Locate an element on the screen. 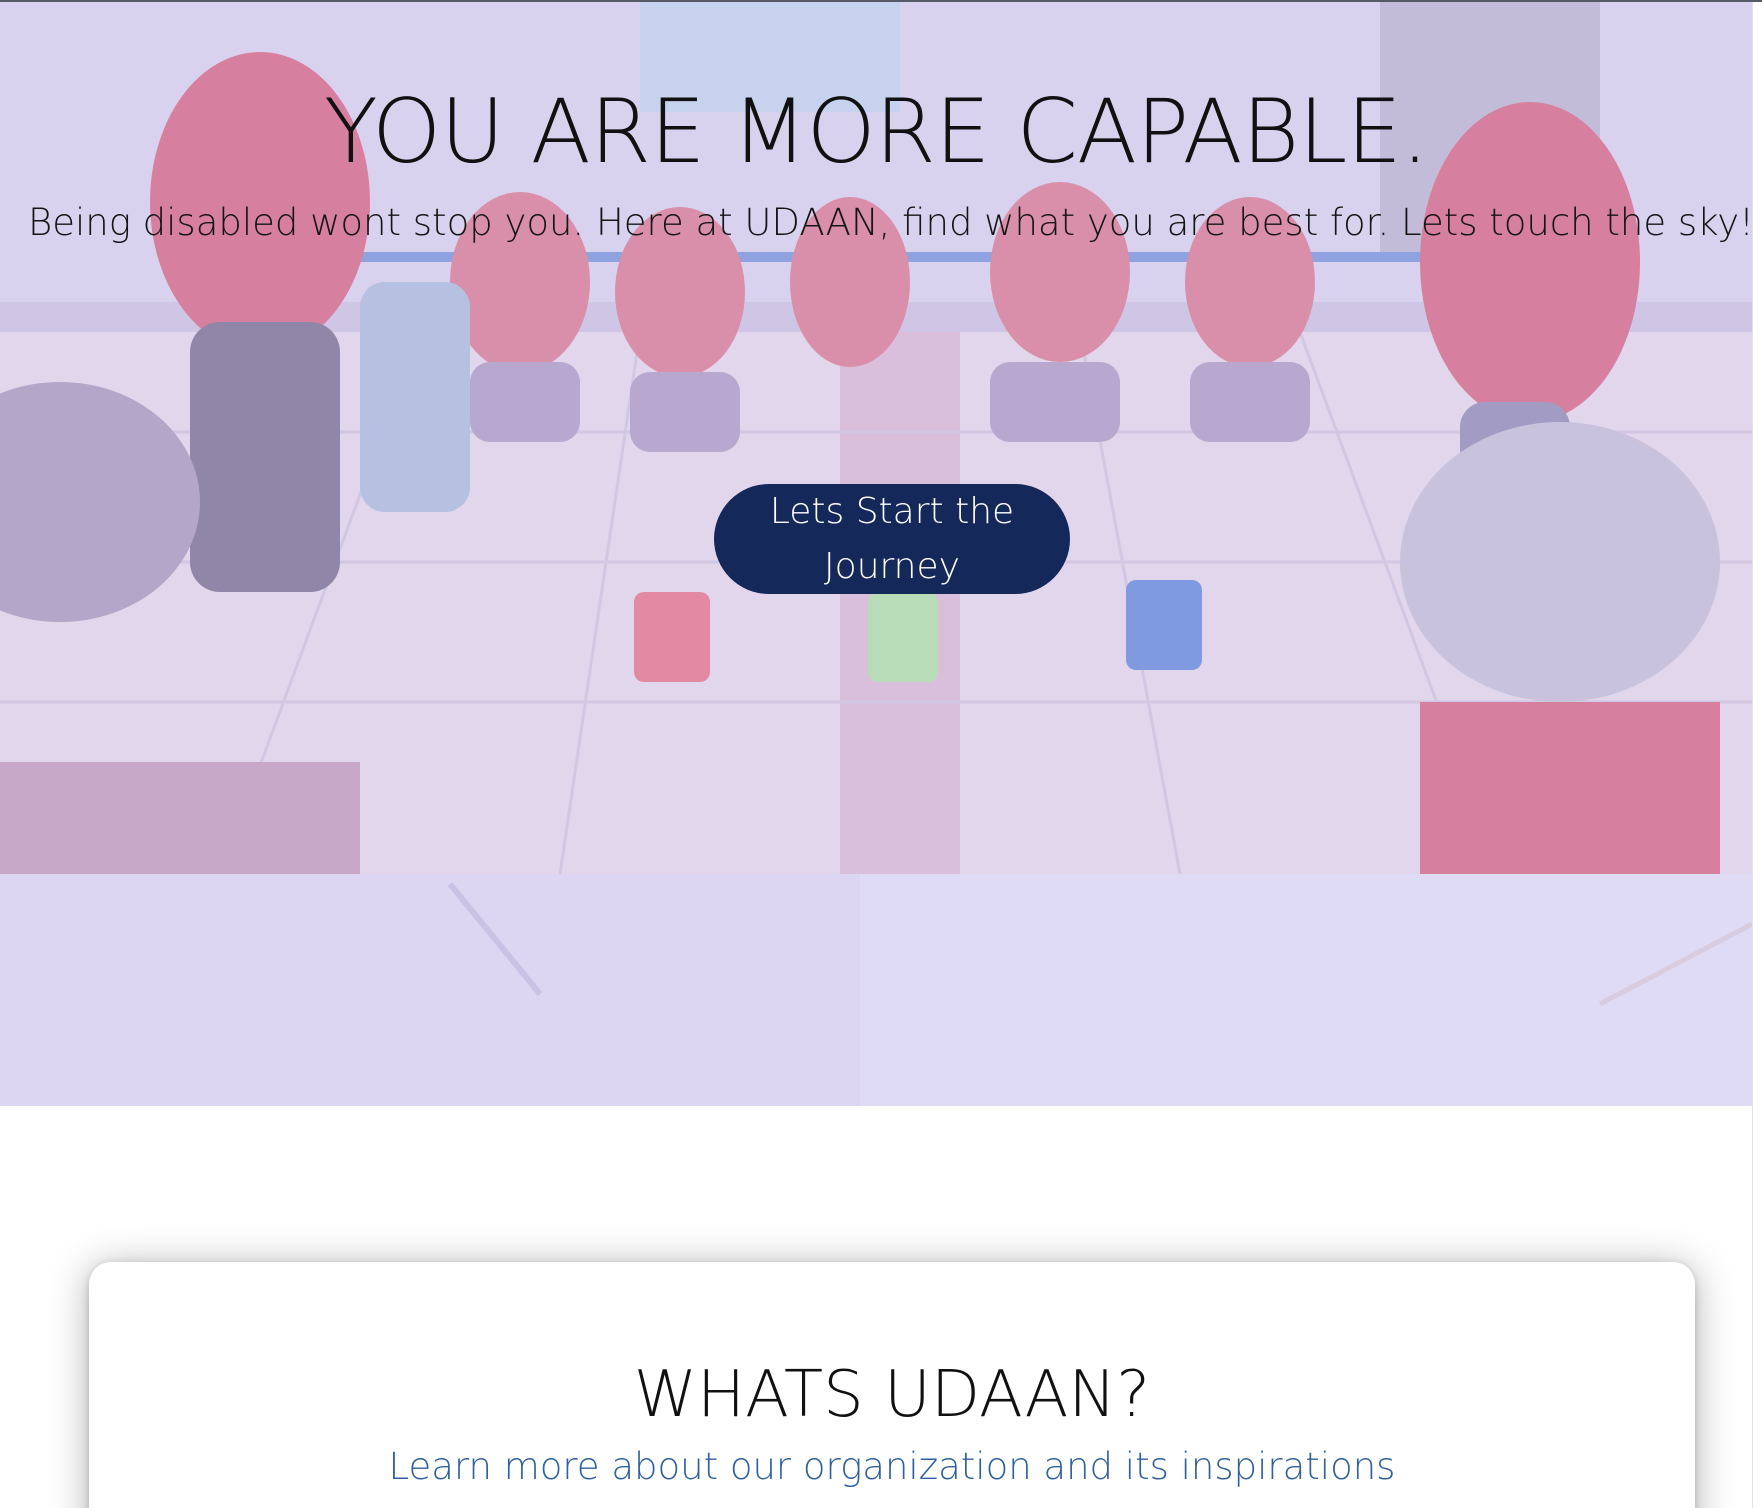 The width and height of the screenshot is (1762, 1508). hero-title: YOU ARE MORE CAPABLE. is located at coordinates (876, 131).